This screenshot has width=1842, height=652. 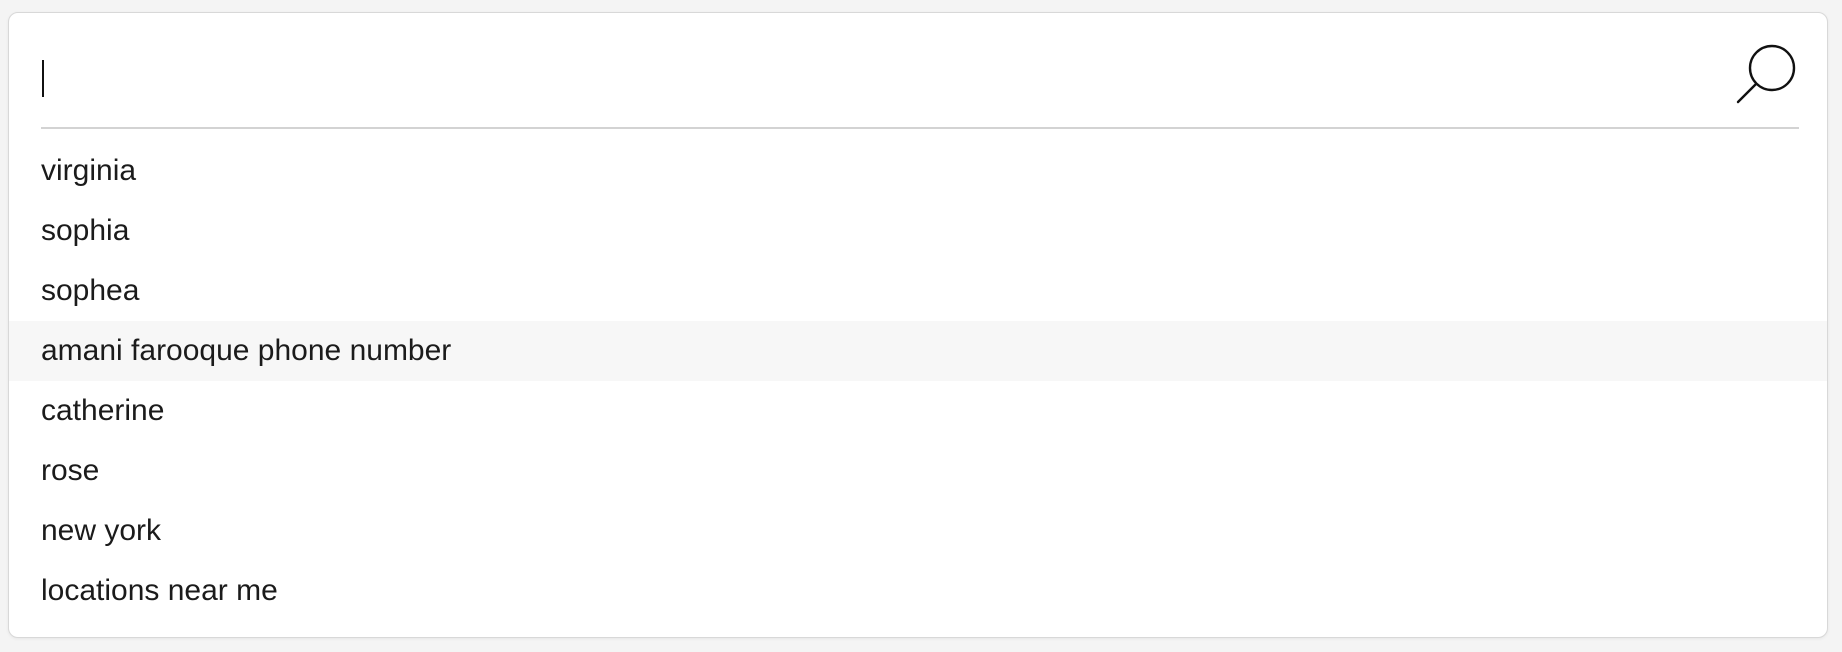 I want to click on suggestion-item: catherine, so click(x=918, y=411).